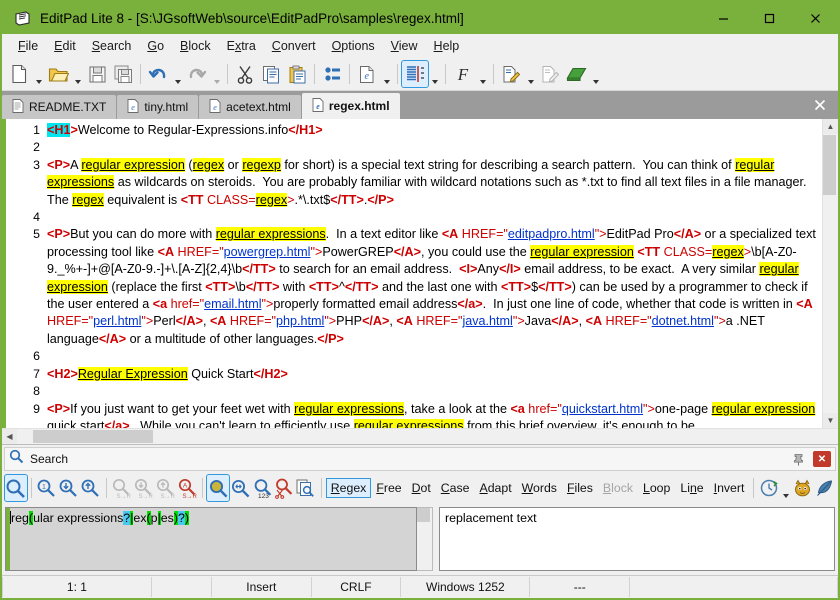 Image resolution: width=840 pixels, height=600 pixels. What do you see at coordinates (250, 107) in the screenshot?
I see `tab-acetext-html: e acetext.html` at bounding box center [250, 107].